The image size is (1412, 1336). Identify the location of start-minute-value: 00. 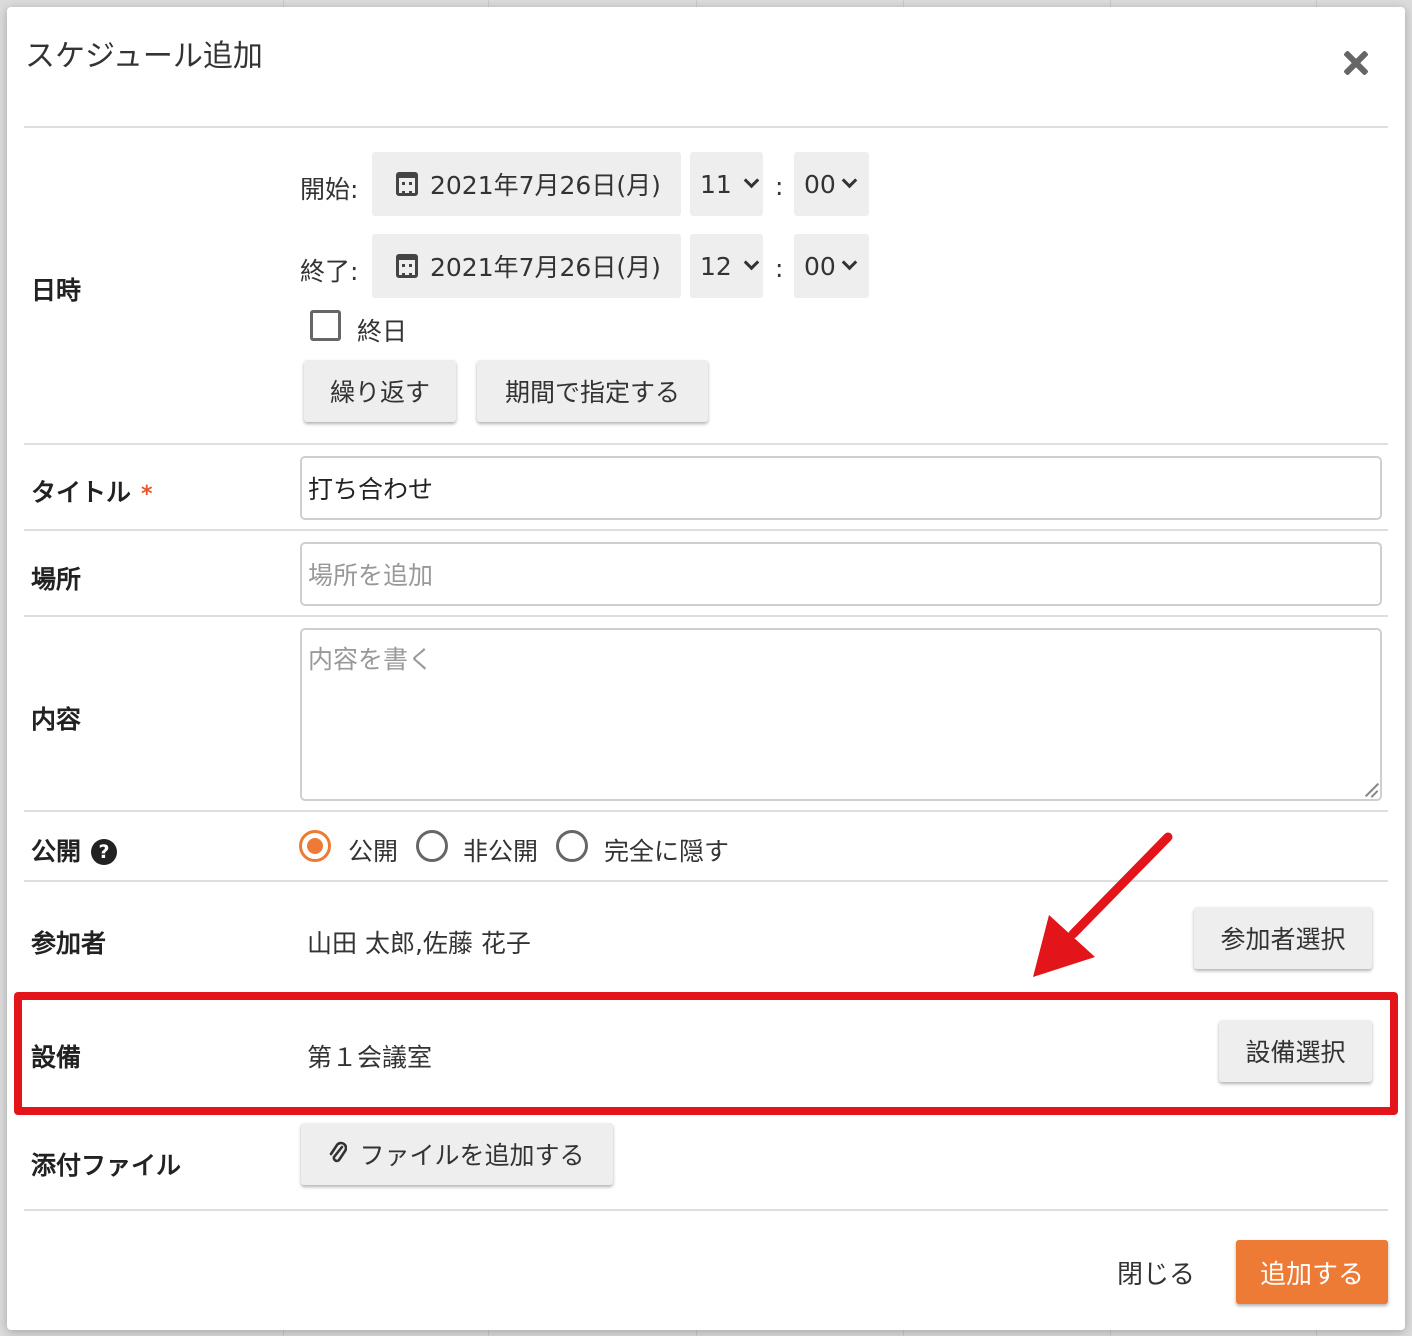
(820, 184).